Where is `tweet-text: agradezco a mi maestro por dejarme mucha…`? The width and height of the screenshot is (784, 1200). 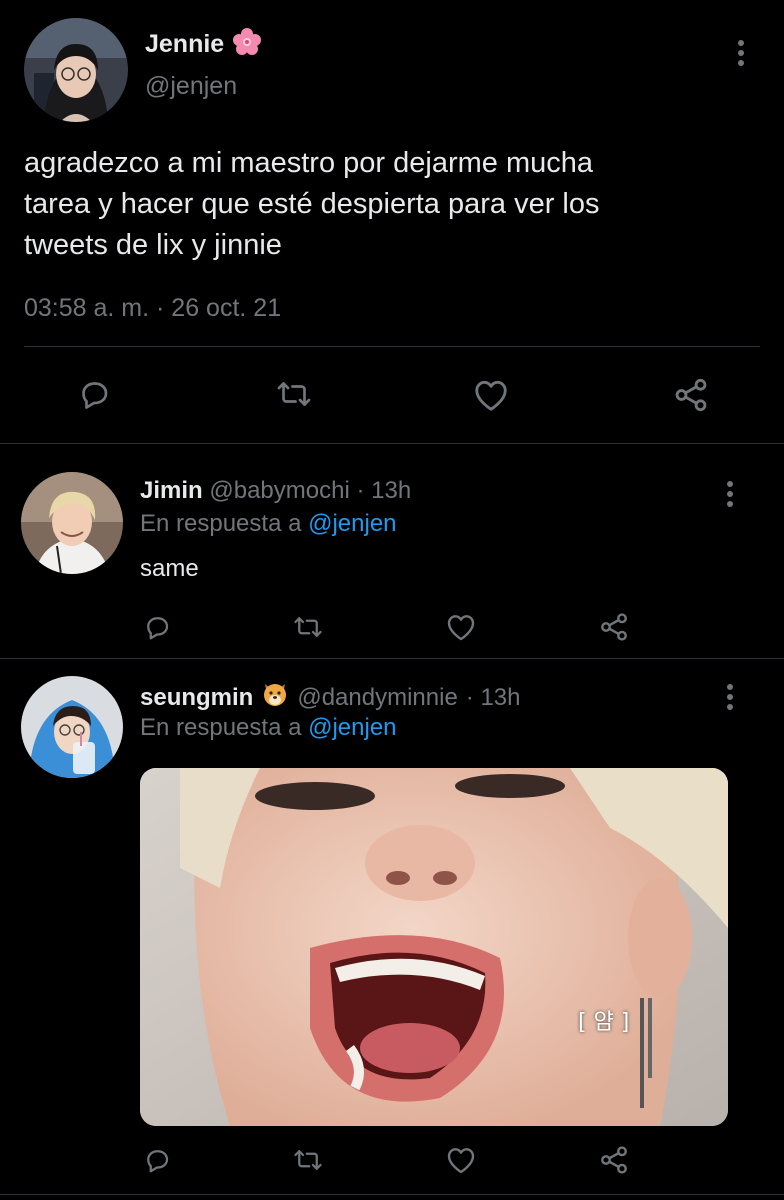 tweet-text: agradezco a mi maestro por dejarme mucha… is located at coordinates (312, 204).